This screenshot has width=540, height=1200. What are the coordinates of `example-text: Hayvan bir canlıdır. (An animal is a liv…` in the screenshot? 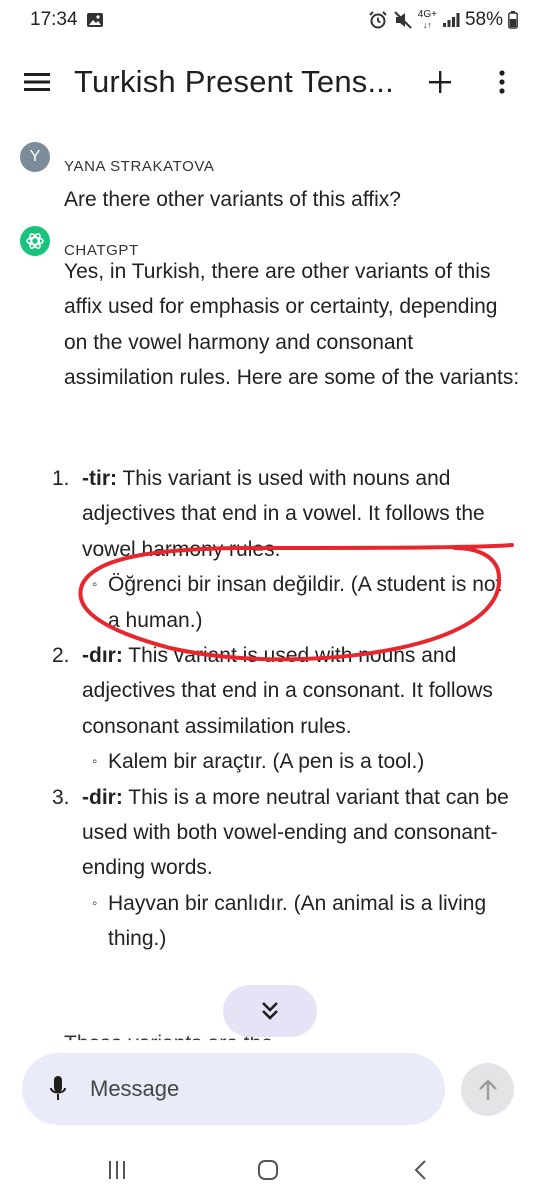 It's located at (297, 921).